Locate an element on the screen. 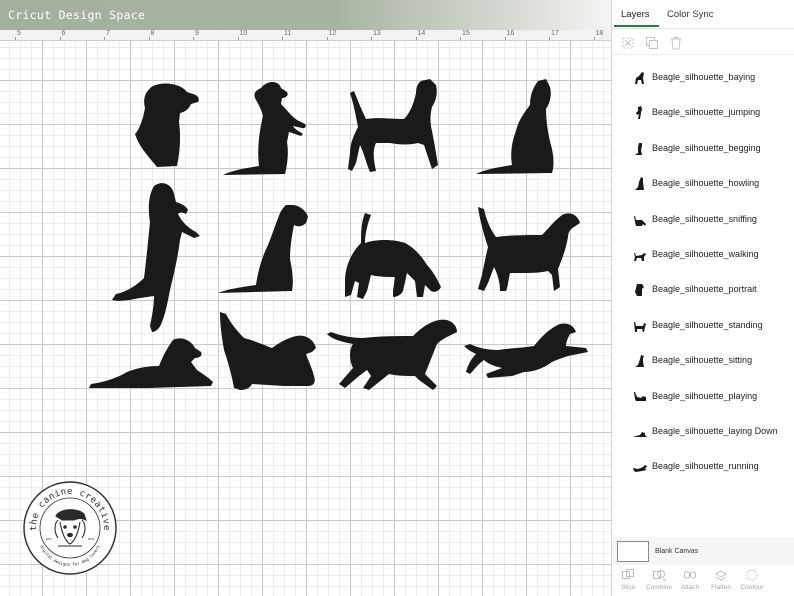 The image size is (794, 596). layer-item: Beagle_silhouette_laying Down is located at coordinates (703, 431).